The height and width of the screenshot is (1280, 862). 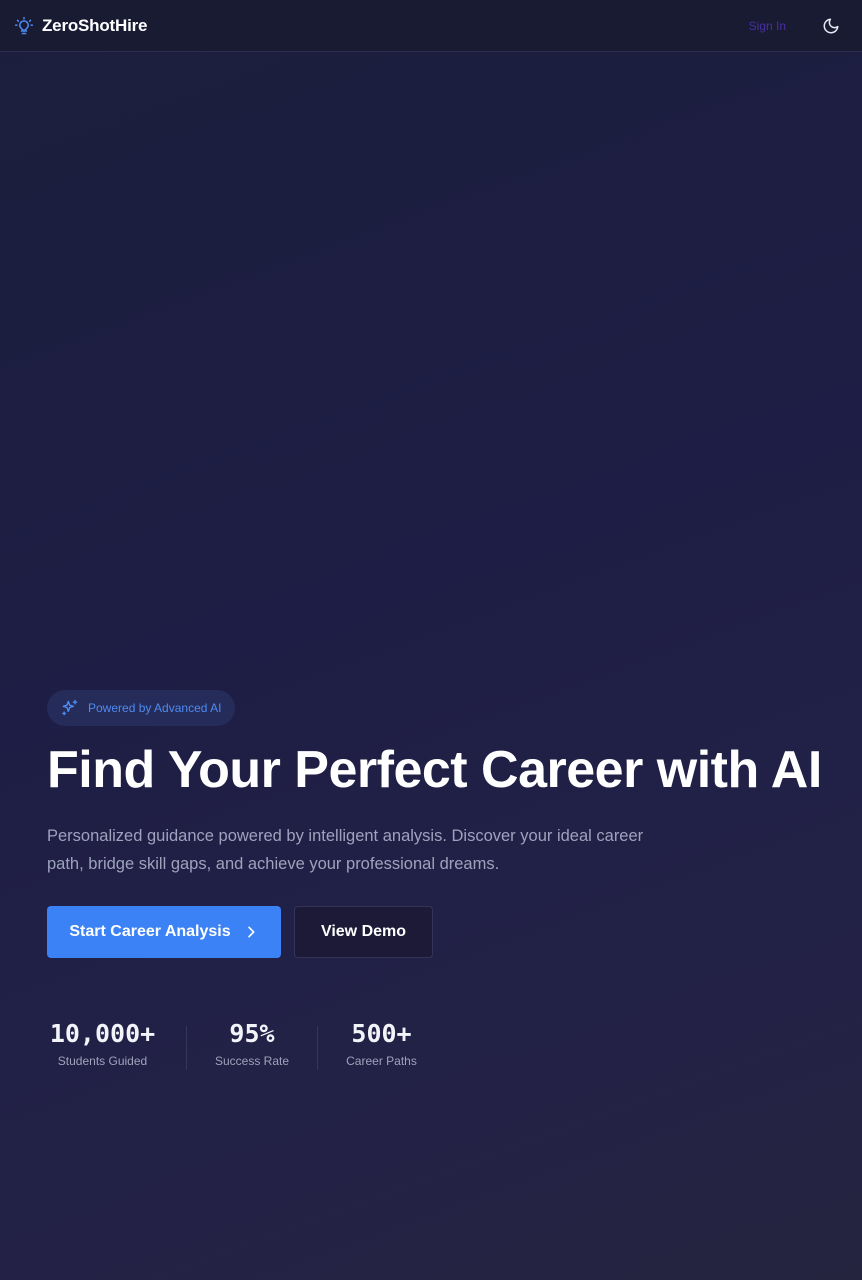 I want to click on view-demo-button: View Demo, so click(x=363, y=932).